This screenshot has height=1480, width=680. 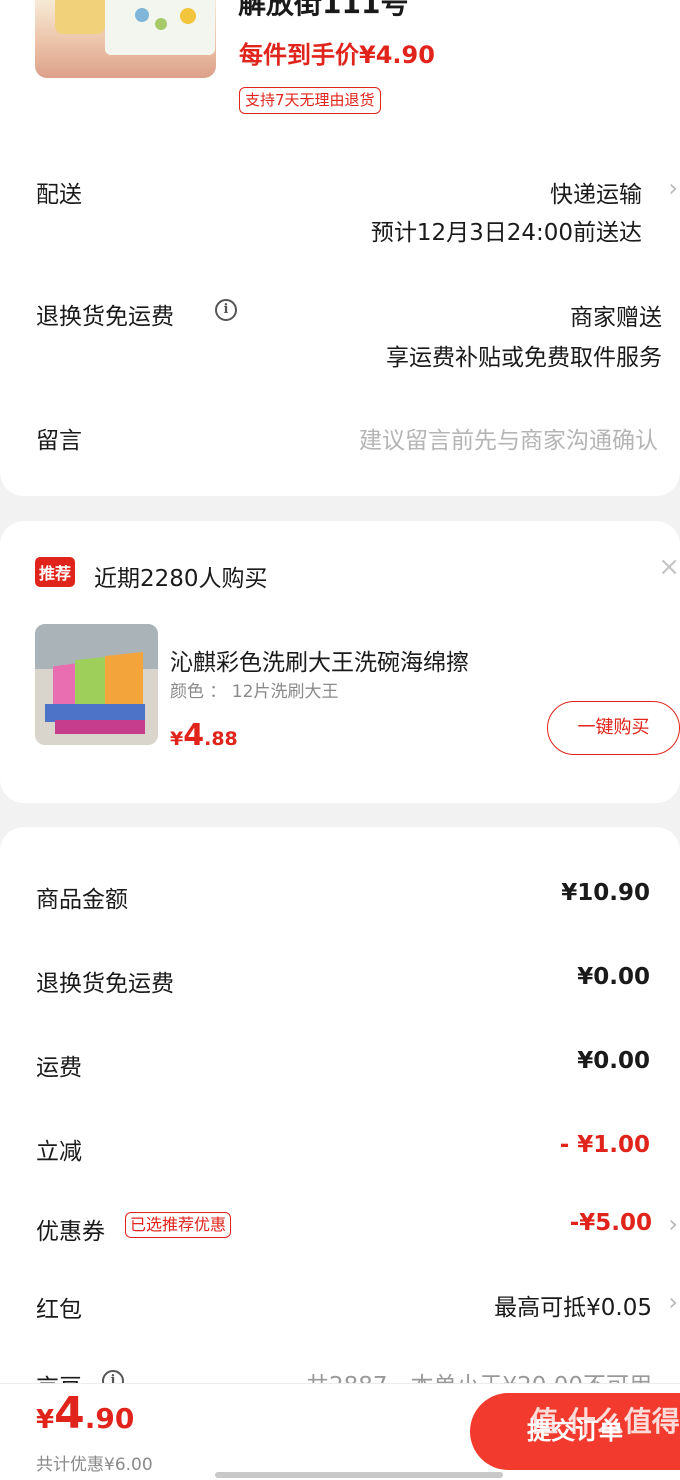 What do you see at coordinates (616, 318) in the screenshot?
I see `return-shipping-value: 商家赠送` at bounding box center [616, 318].